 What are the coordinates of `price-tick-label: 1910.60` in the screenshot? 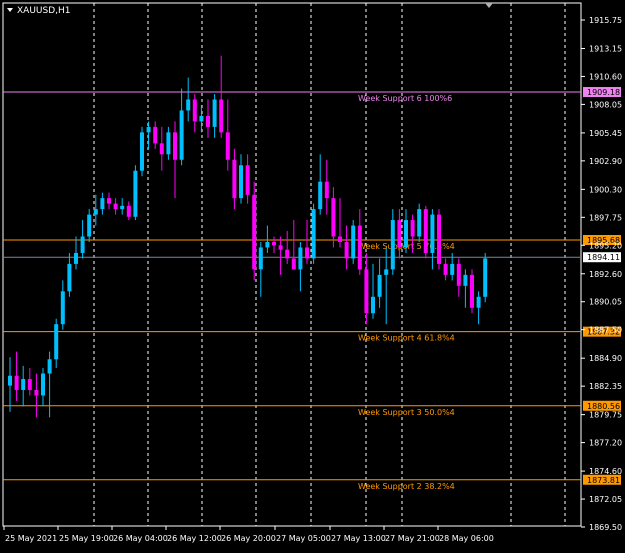 It's located at (605, 76).